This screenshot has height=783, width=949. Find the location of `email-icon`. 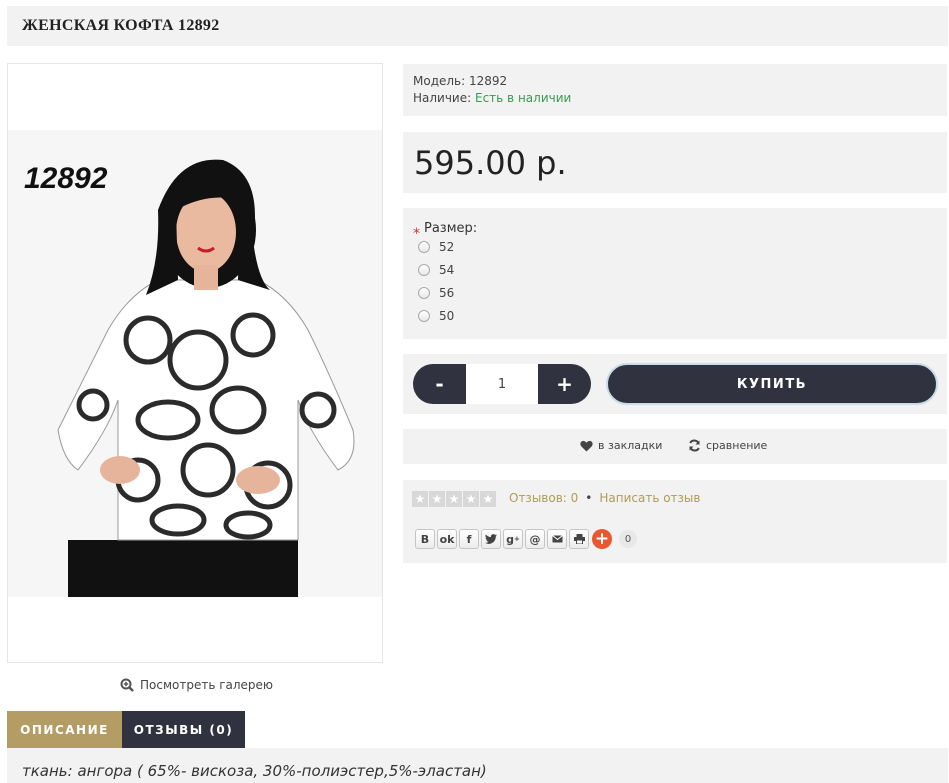

email-icon is located at coordinates (557, 539).